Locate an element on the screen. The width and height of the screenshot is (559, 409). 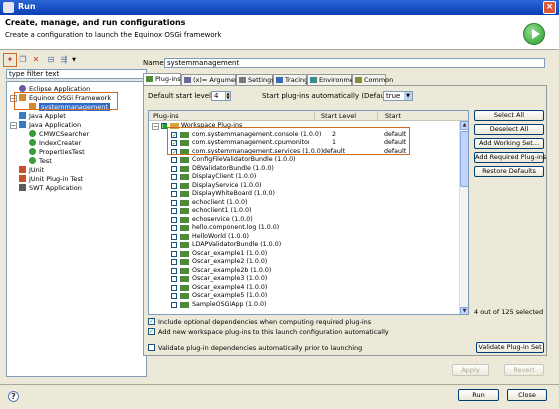
table-row: DBValidatorBundle (1.0.0) is located at coordinates (304, 169).